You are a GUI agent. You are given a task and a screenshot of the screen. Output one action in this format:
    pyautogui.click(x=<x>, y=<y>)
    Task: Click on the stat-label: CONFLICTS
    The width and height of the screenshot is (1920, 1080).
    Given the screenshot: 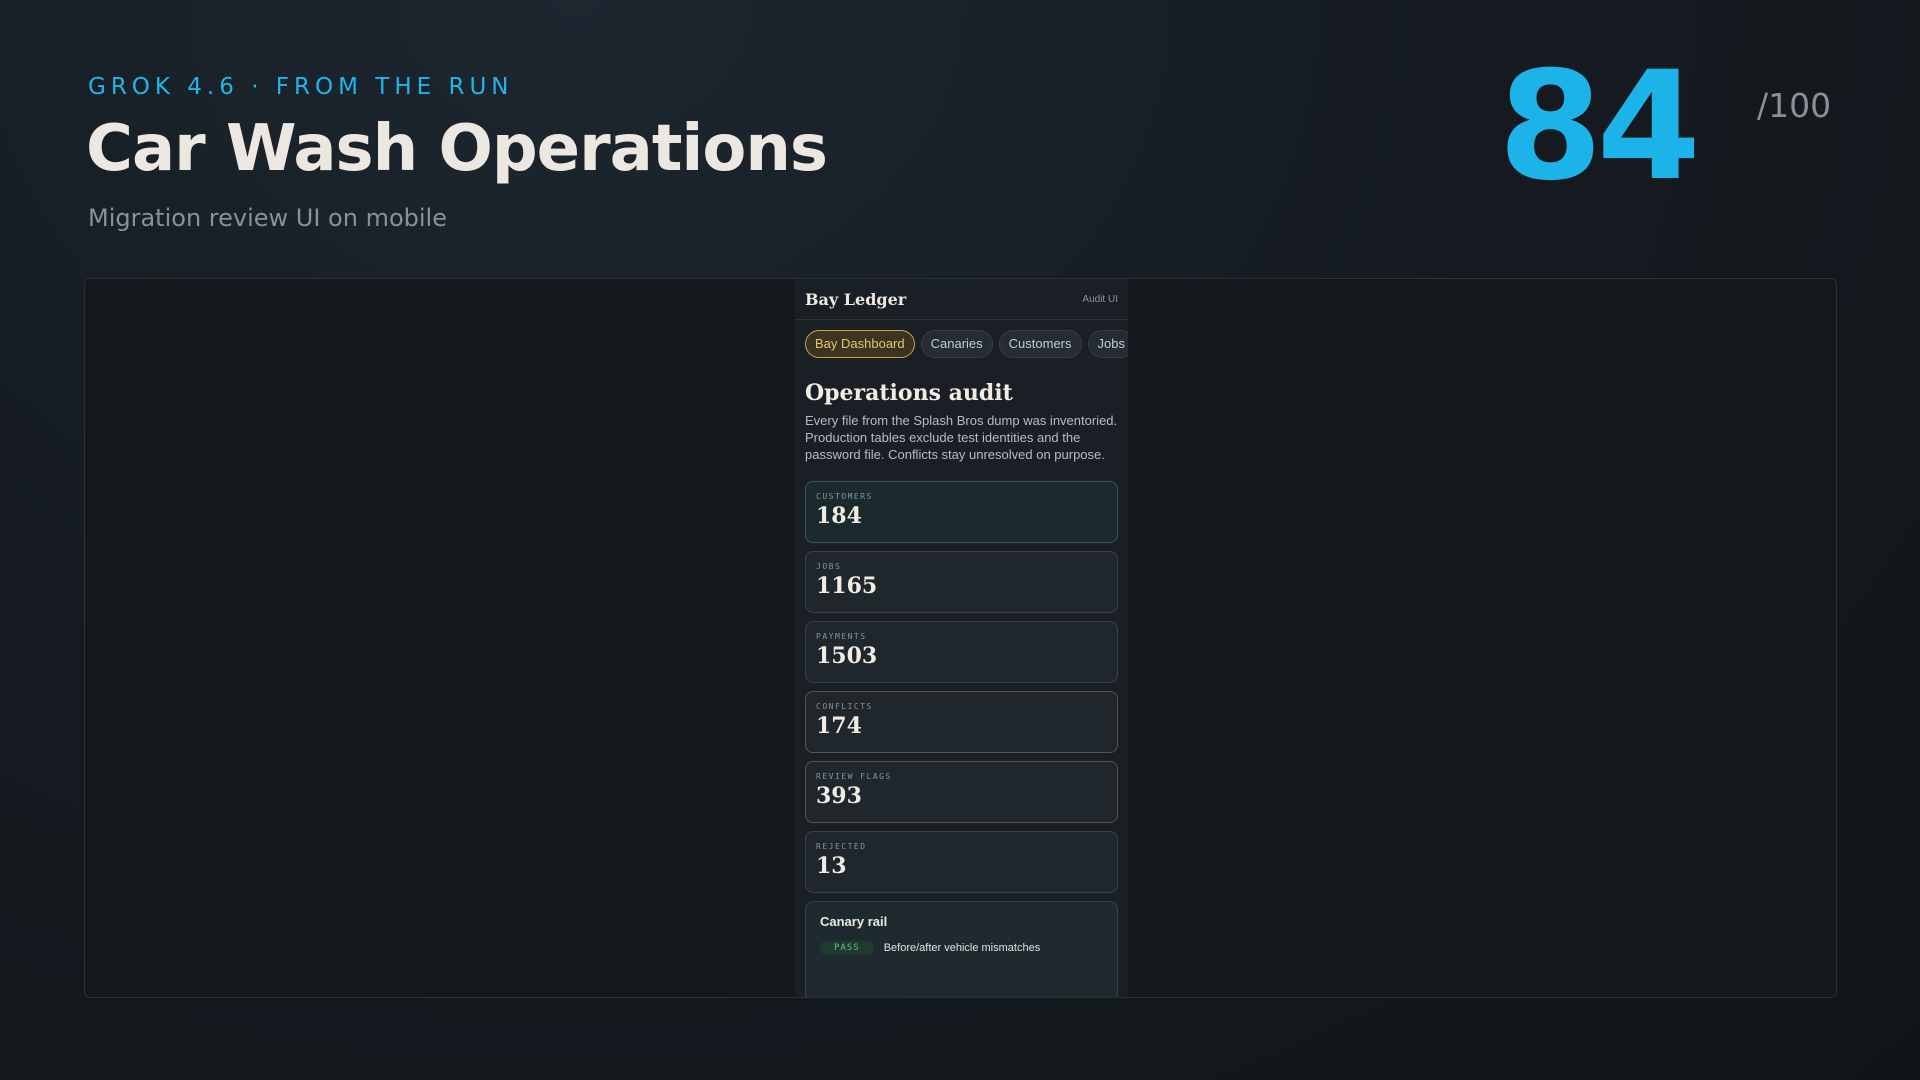 What is the action you would take?
    pyautogui.click(x=844, y=706)
    